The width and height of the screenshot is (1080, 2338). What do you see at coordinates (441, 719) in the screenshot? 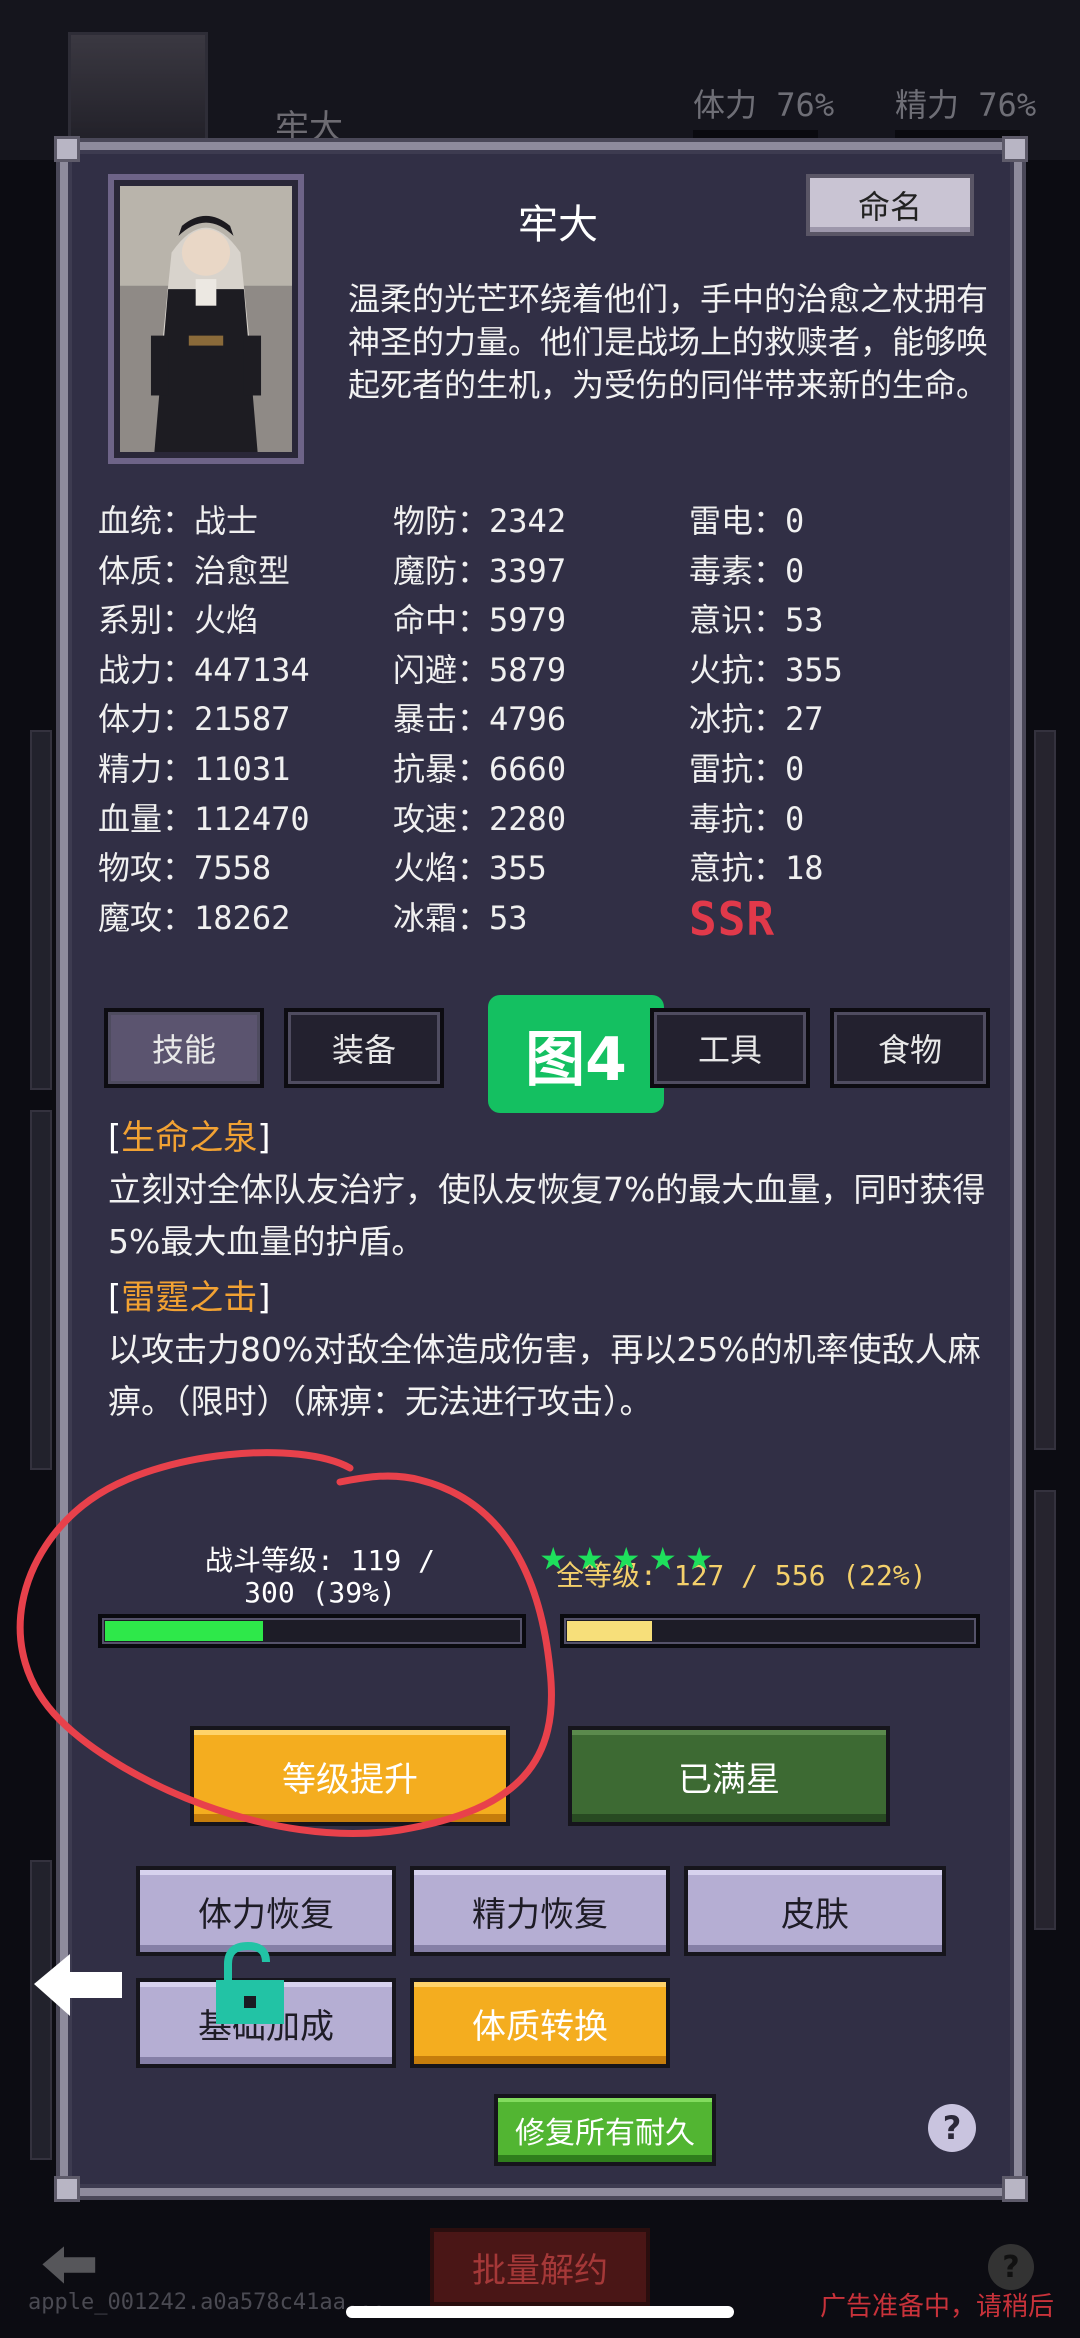
I see `stat-label: 暴击：` at bounding box center [441, 719].